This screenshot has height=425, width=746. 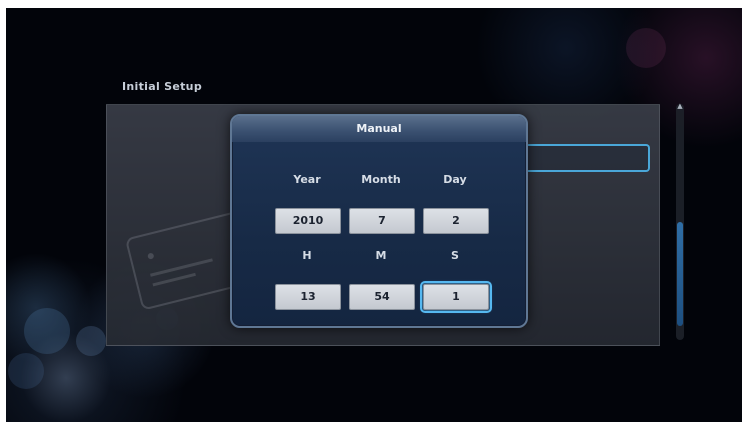 What do you see at coordinates (680, 106) in the screenshot?
I see `scroll-up-arrow-icon: ▲` at bounding box center [680, 106].